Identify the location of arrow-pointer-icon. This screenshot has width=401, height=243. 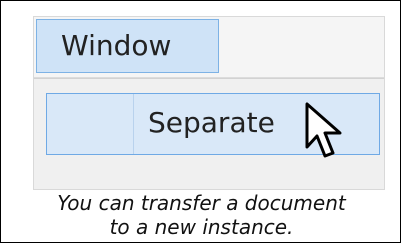
(323, 130).